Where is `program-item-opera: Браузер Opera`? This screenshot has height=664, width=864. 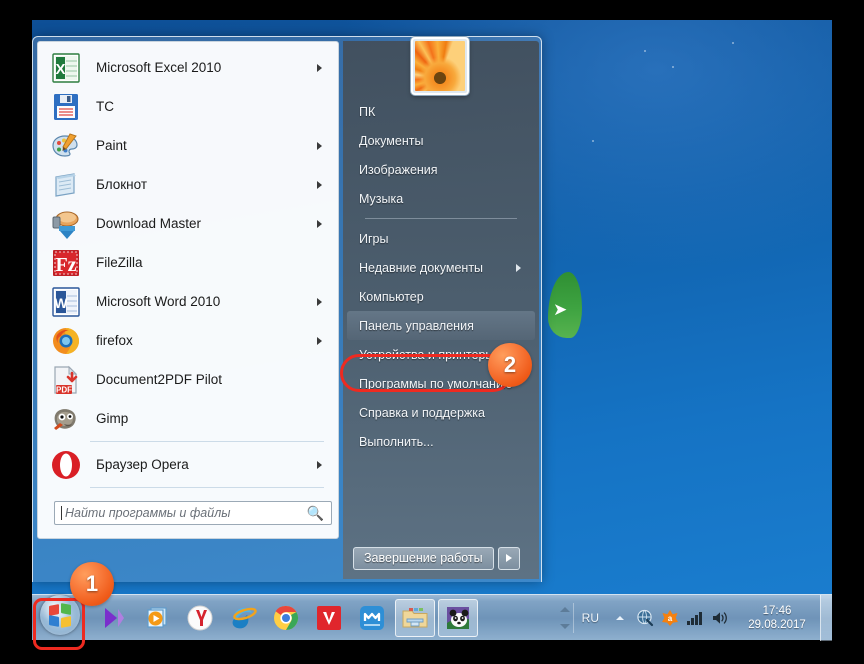 program-item-opera: Браузер Opera is located at coordinates (188, 464).